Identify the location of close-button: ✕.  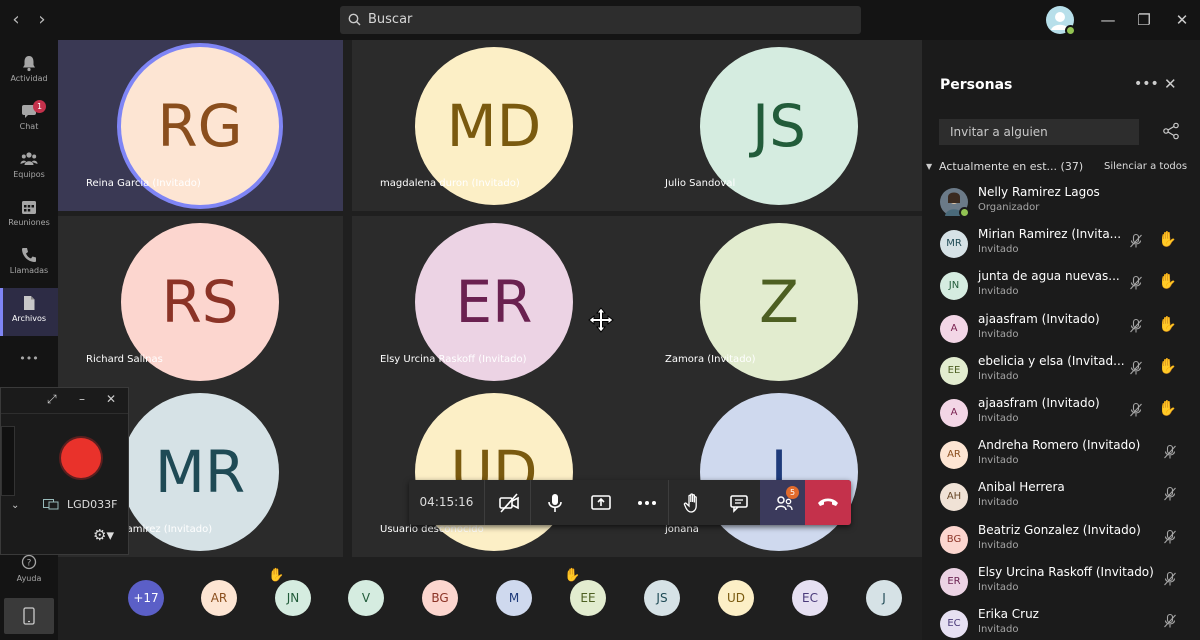
(1182, 20).